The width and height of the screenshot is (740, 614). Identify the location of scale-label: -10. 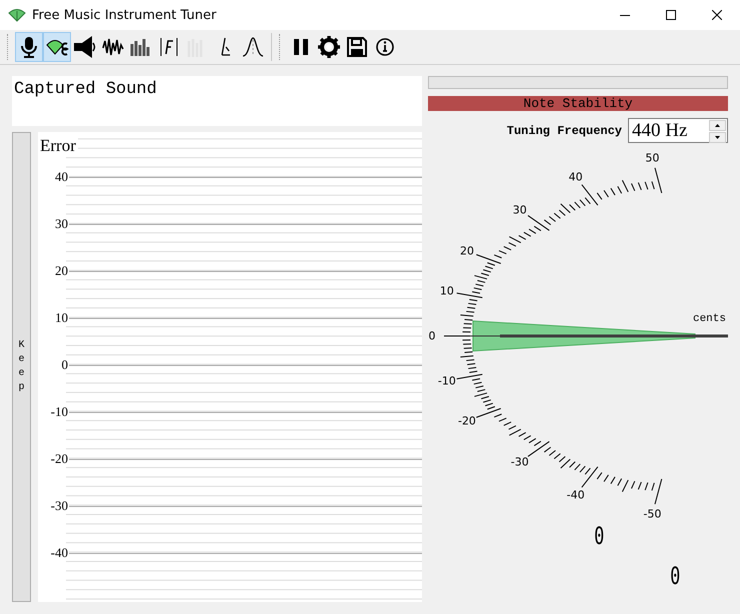
(447, 381).